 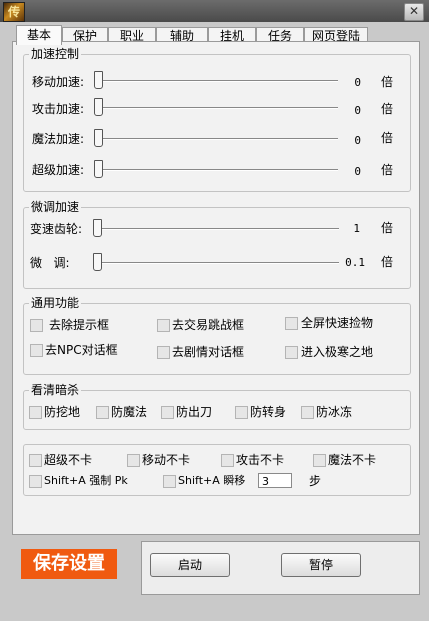 What do you see at coordinates (217, 170) in the screenshot?
I see `super-speed-track` at bounding box center [217, 170].